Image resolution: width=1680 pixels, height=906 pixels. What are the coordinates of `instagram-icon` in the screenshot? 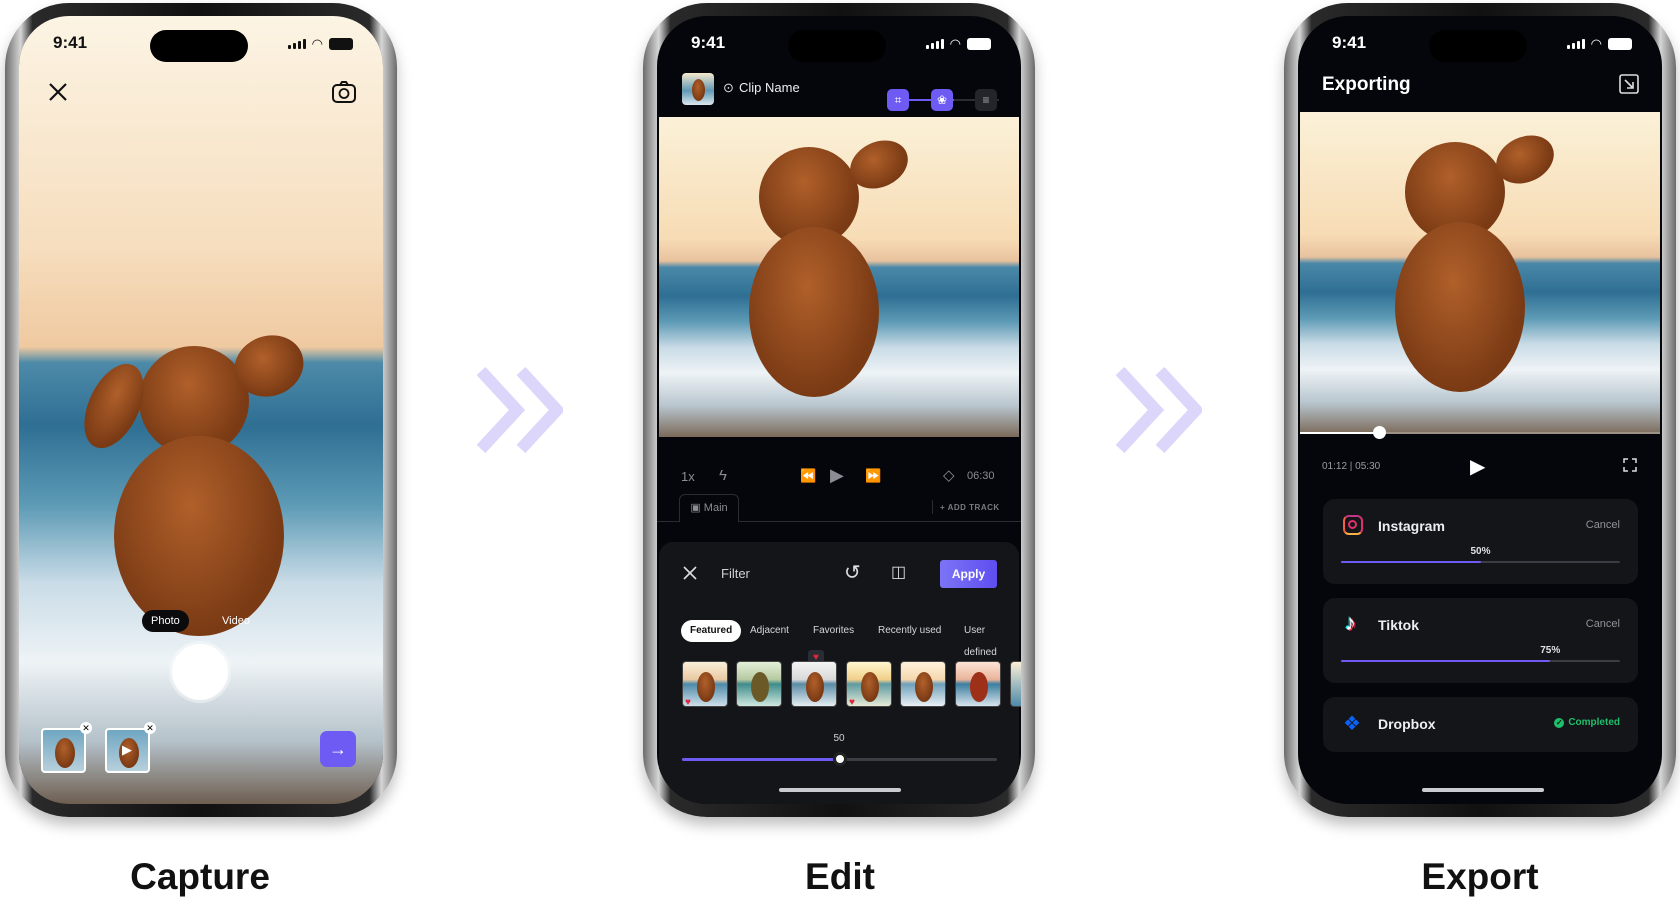 It's located at (1353, 525).